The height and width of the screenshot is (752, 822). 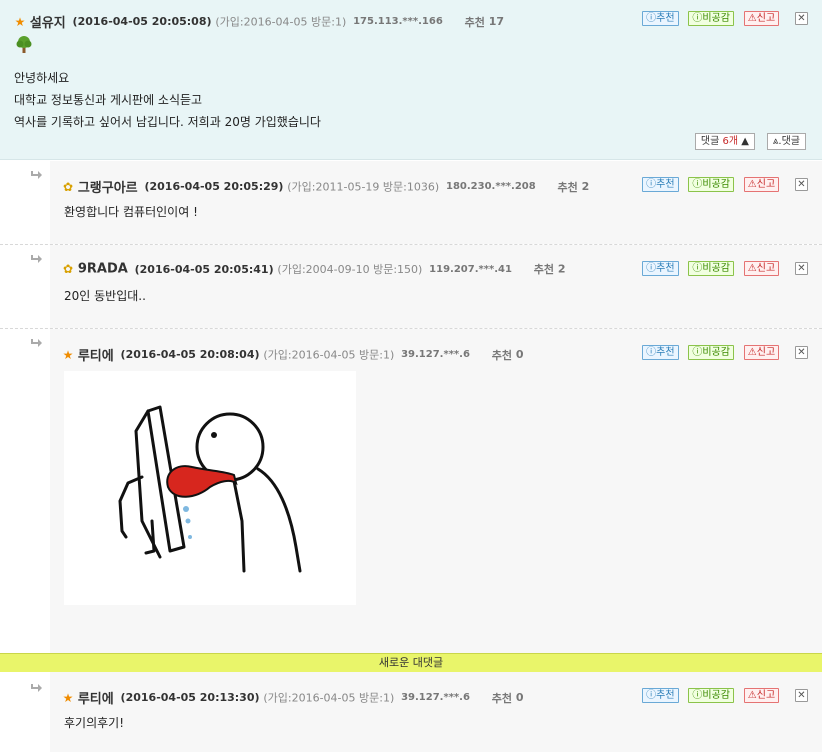 I want to click on recommend-count: 17, so click(x=496, y=21).